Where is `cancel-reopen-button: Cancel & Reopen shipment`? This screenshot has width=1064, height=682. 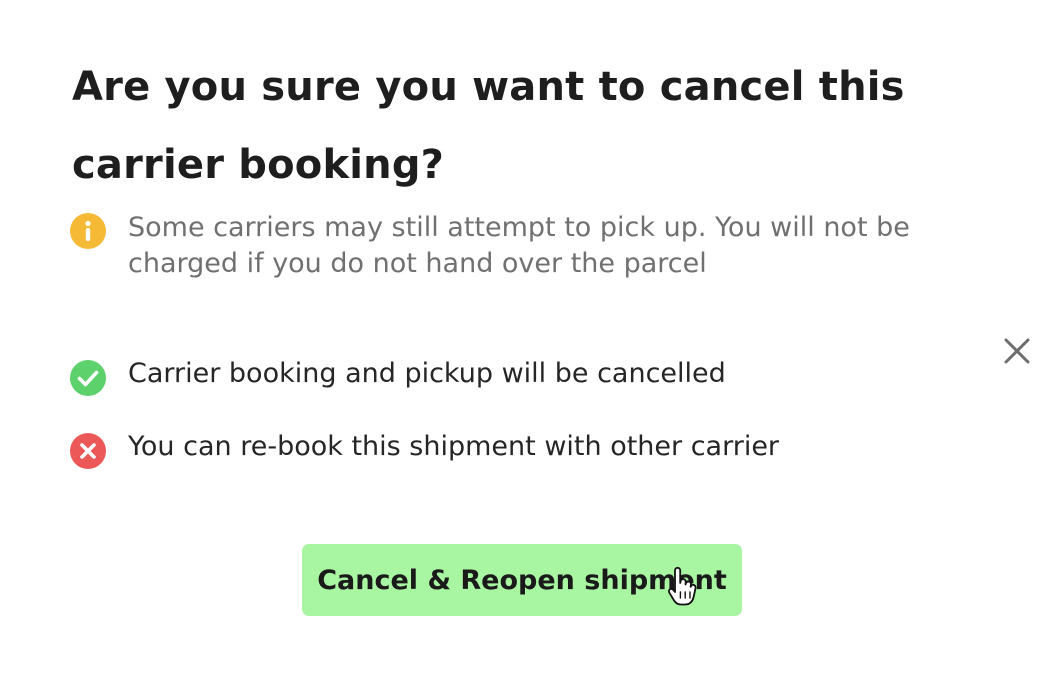 cancel-reopen-button: Cancel & Reopen shipment is located at coordinates (522, 580).